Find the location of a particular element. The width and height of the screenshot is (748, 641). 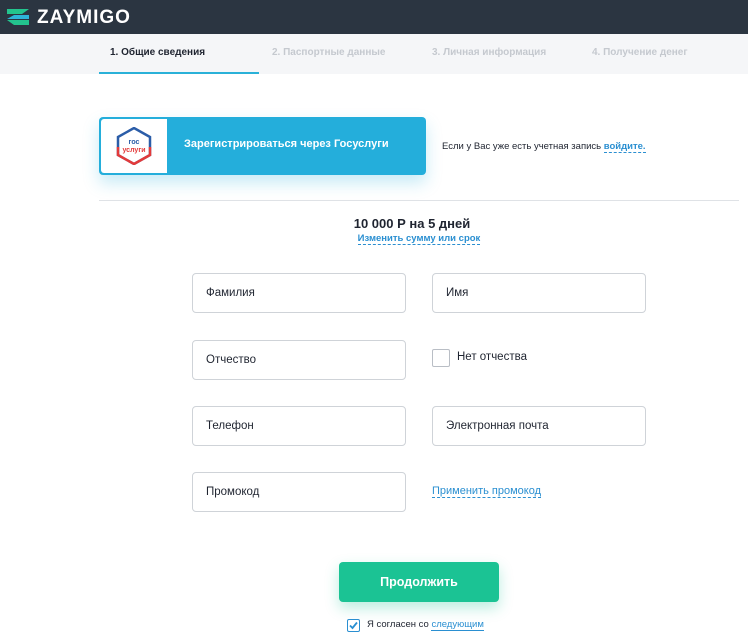

no-patronymic-label: Нет отчества is located at coordinates (492, 357).